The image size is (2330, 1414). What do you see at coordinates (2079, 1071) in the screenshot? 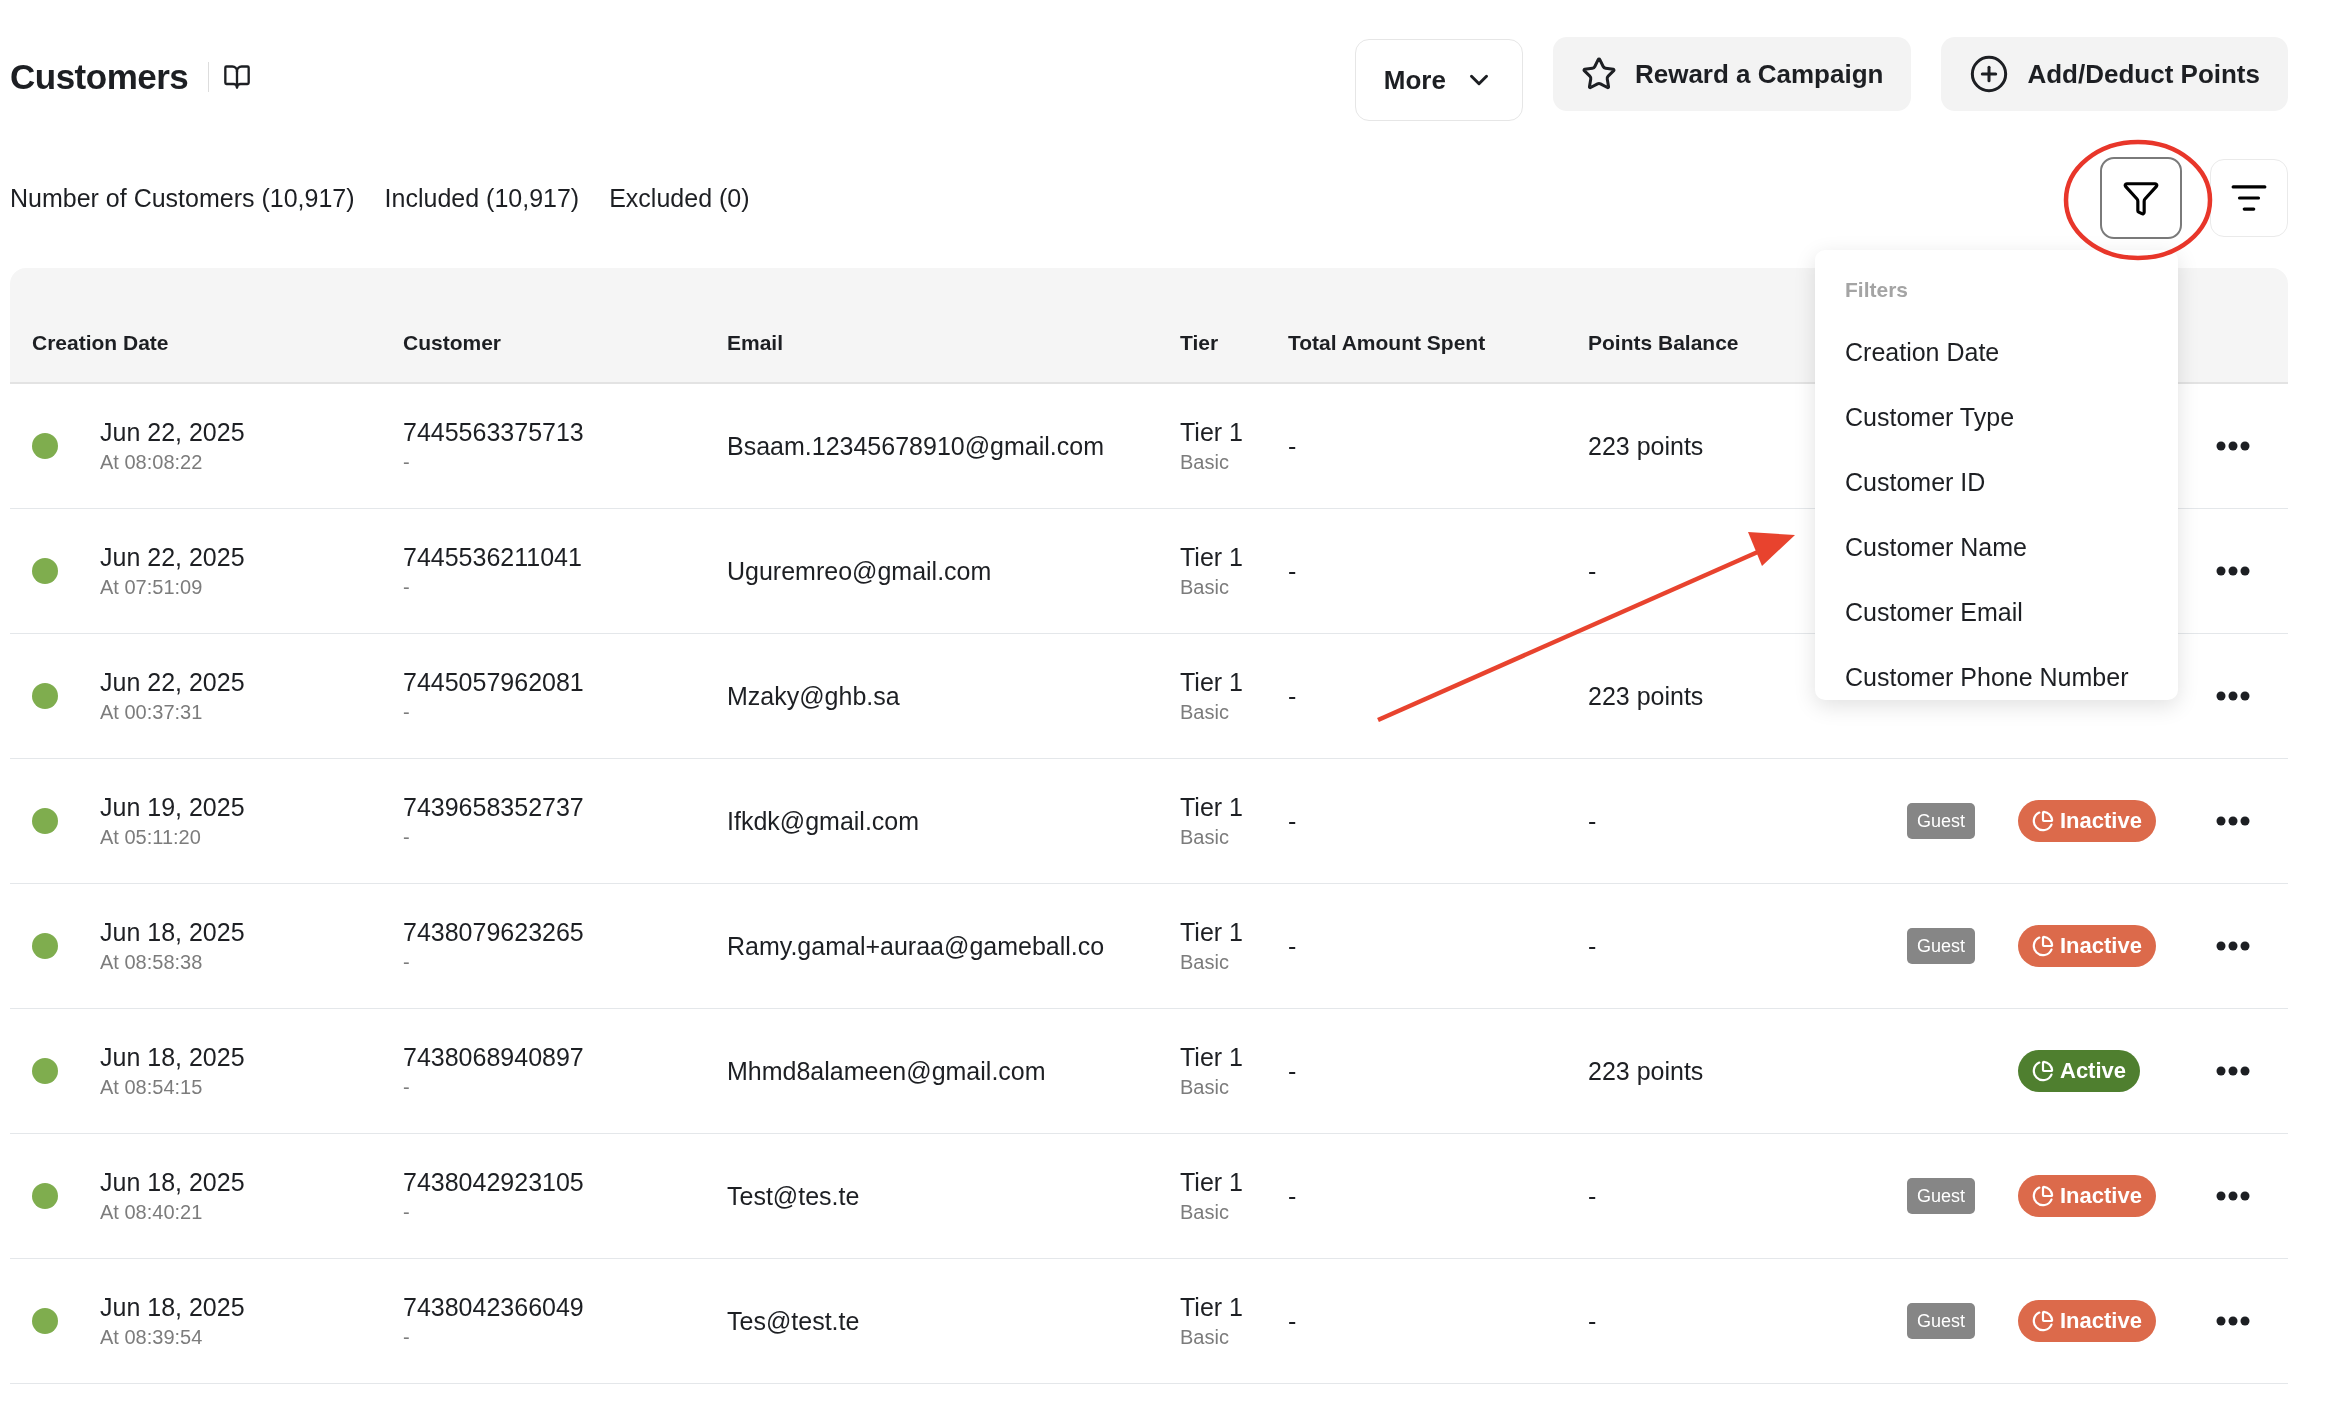
I see `status-pill: Active` at bounding box center [2079, 1071].